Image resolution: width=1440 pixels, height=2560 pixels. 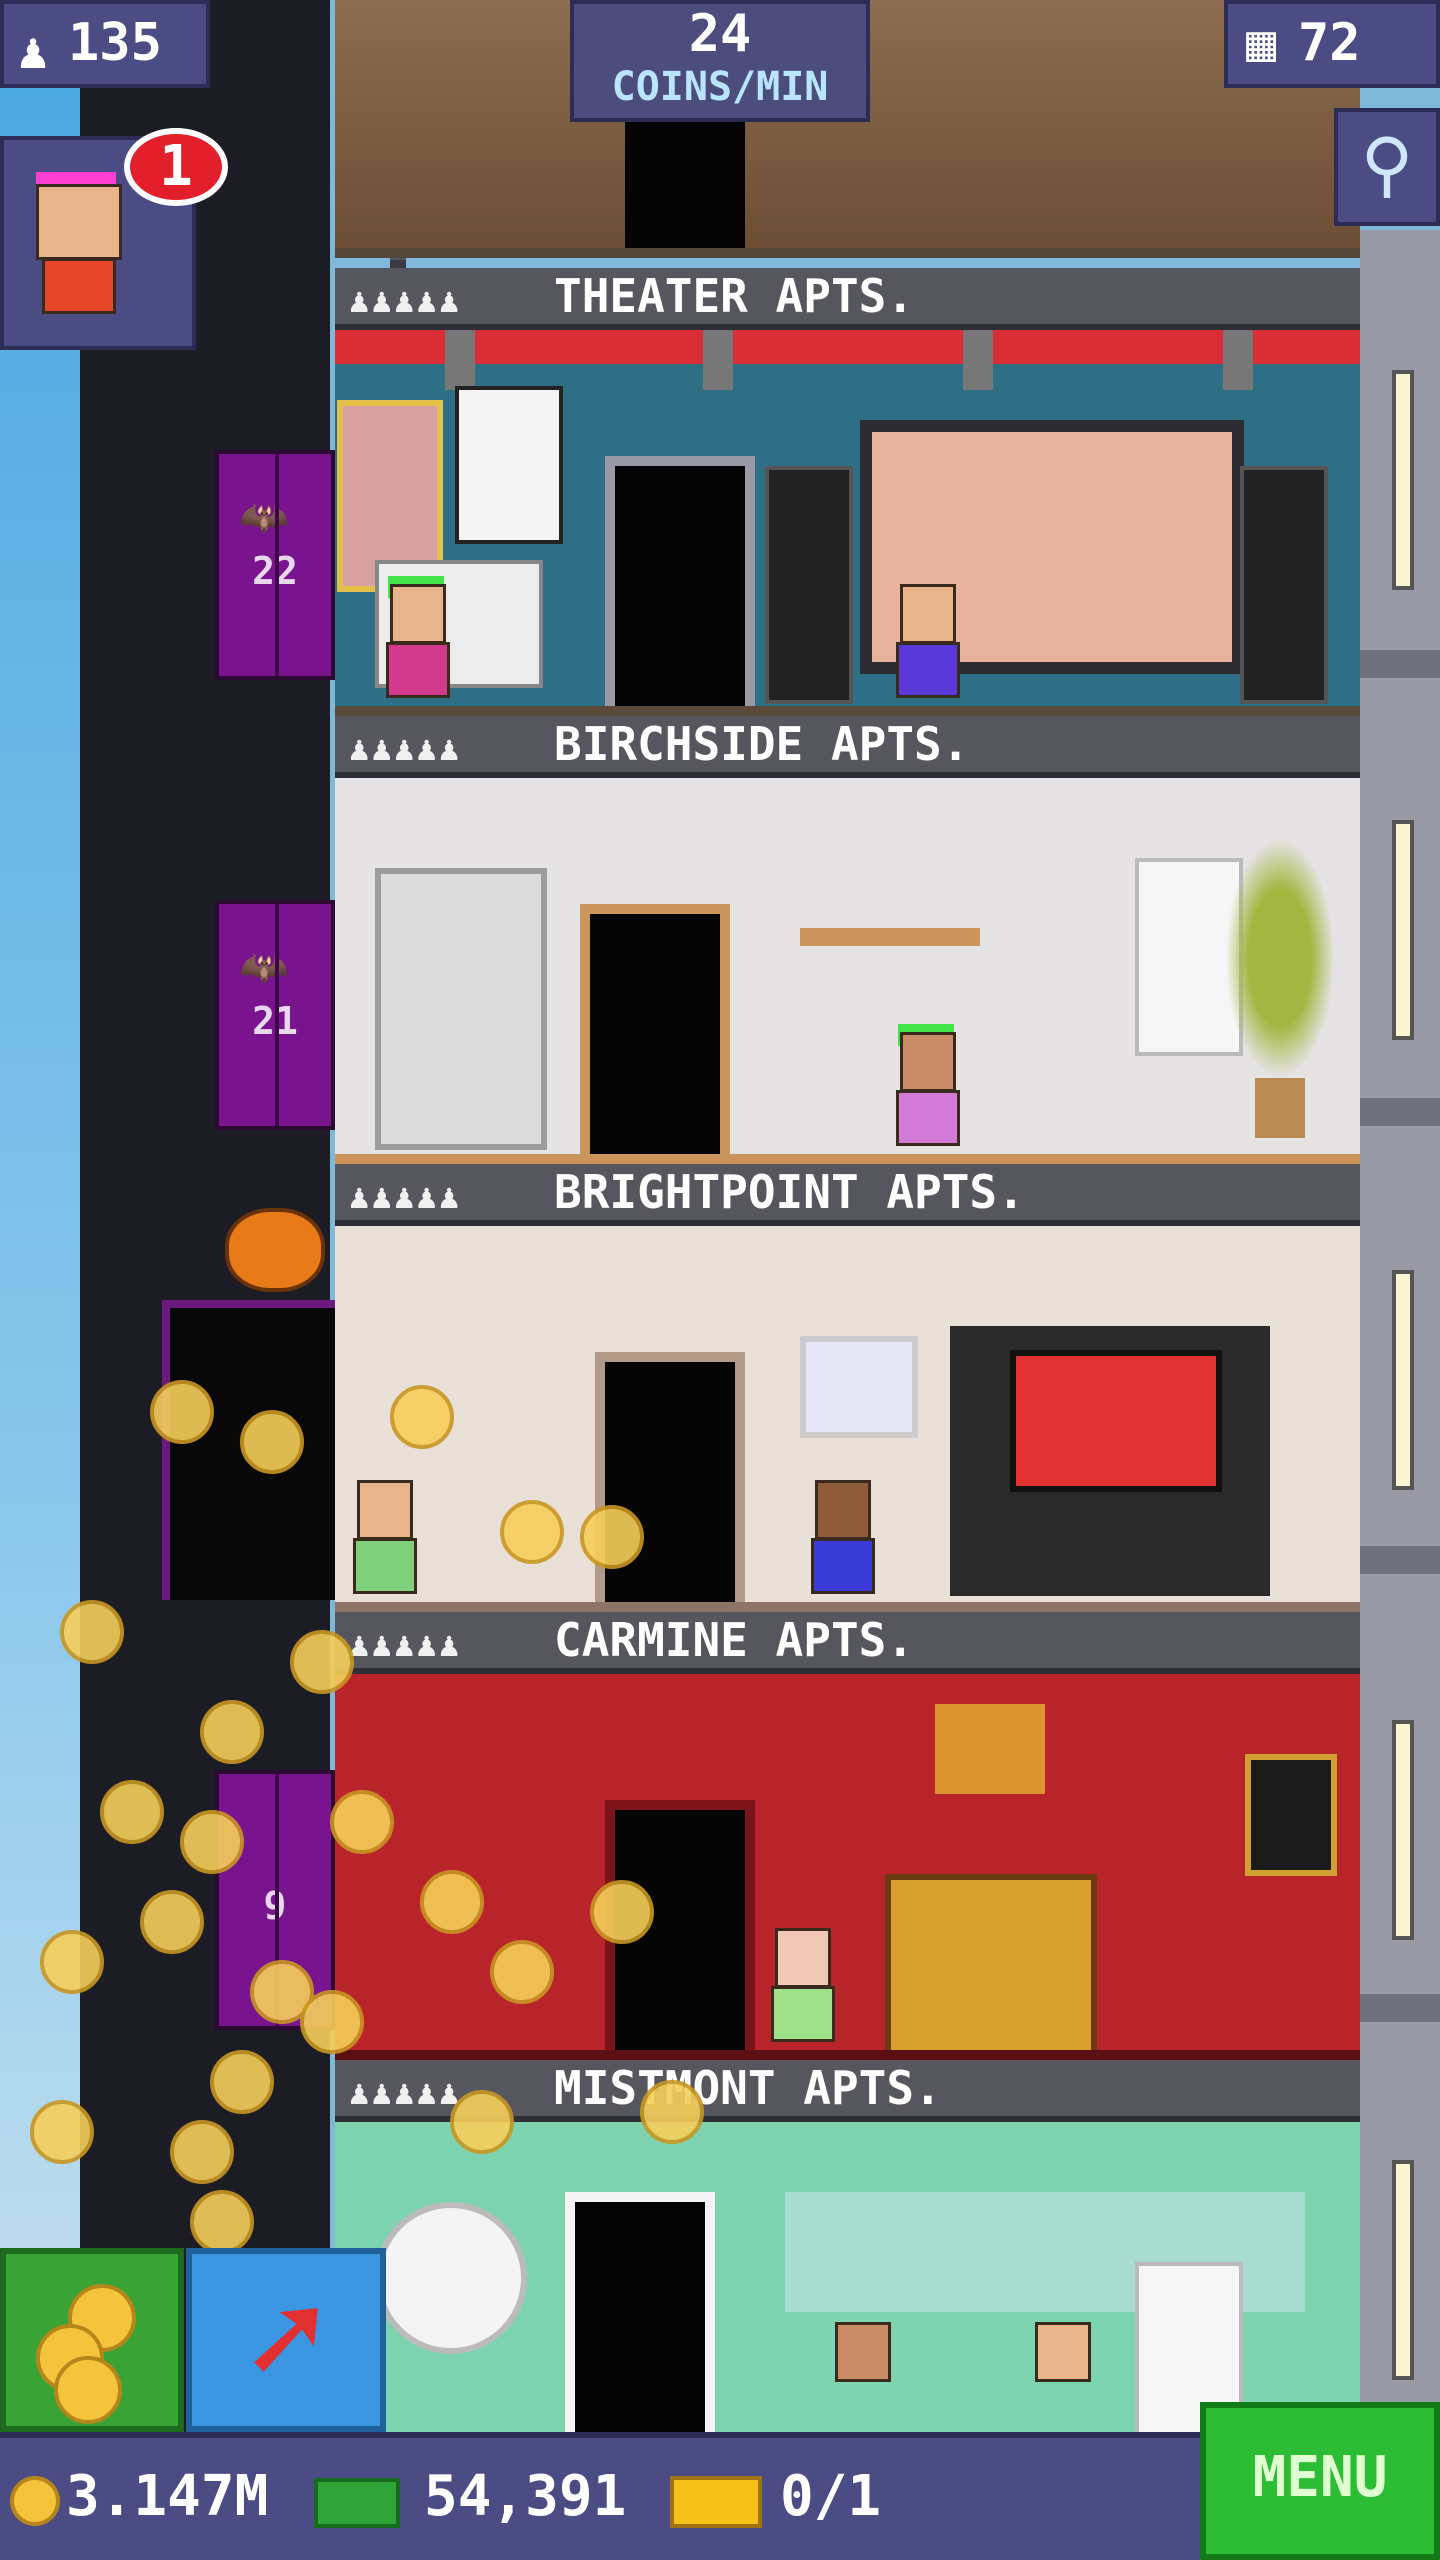 I want to click on elevator-floor-number: 22, so click(x=275, y=571).